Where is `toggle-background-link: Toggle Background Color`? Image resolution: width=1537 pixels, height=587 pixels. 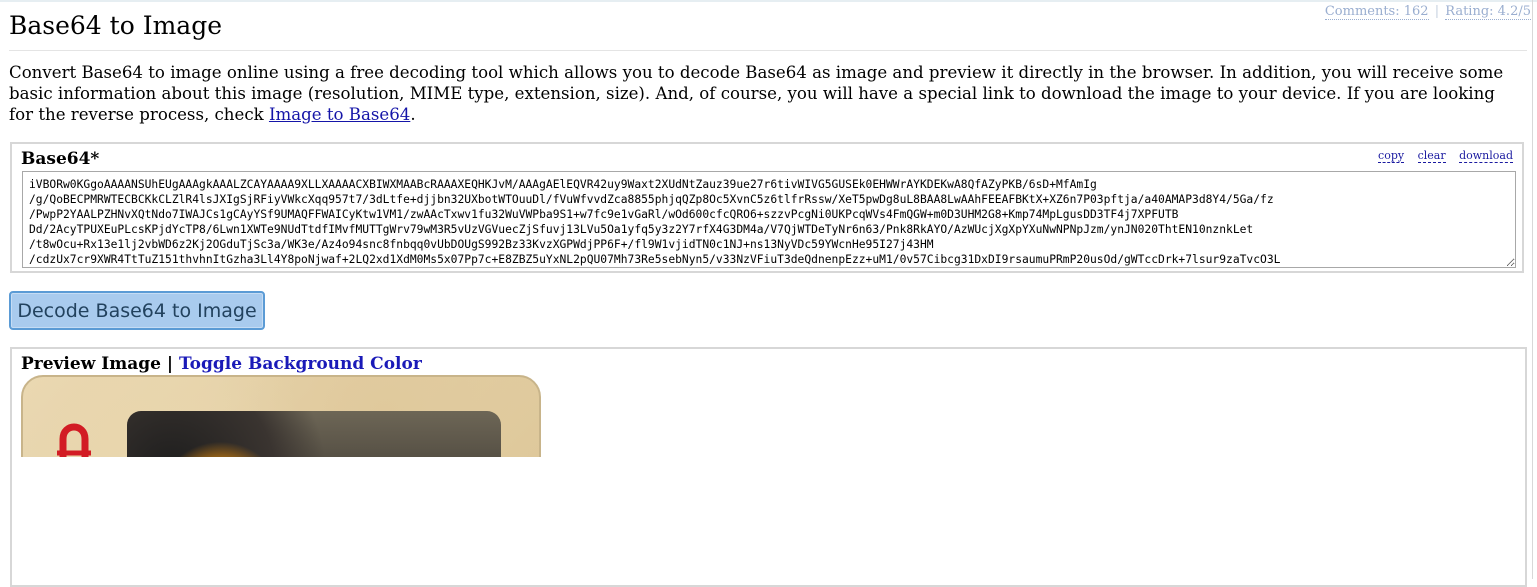
toggle-background-link: Toggle Background Color is located at coordinates (300, 364).